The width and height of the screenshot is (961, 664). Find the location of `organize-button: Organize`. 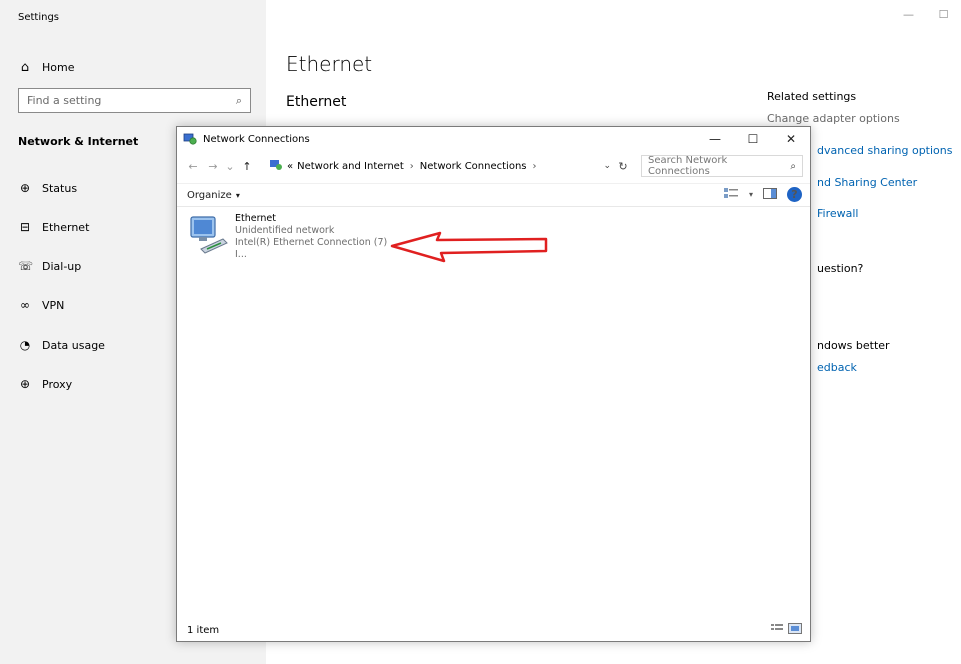

organize-button: Organize is located at coordinates (209, 195).